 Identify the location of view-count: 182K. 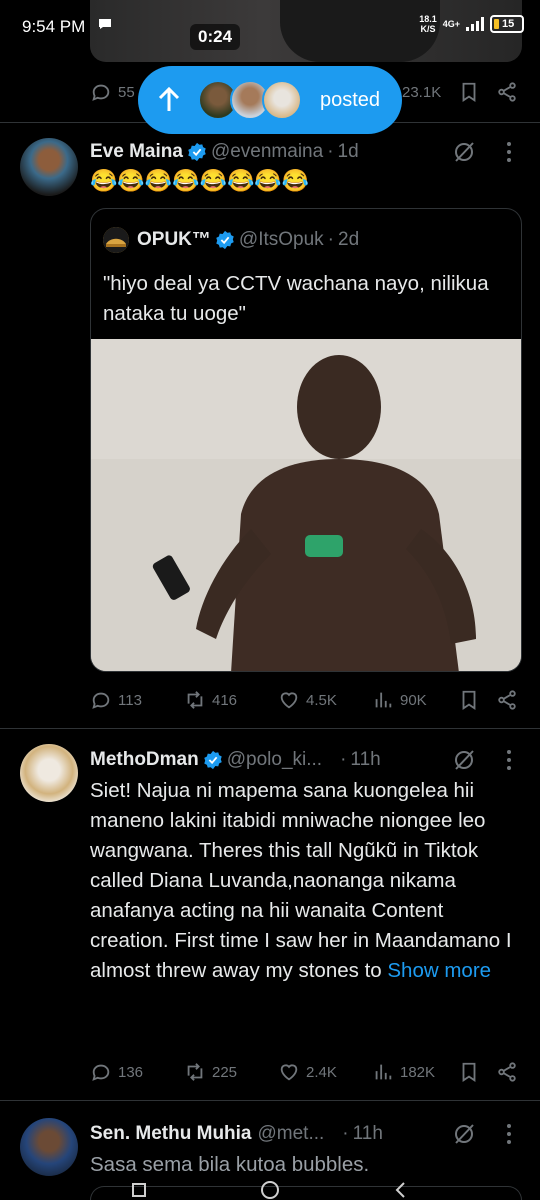
(418, 1072).